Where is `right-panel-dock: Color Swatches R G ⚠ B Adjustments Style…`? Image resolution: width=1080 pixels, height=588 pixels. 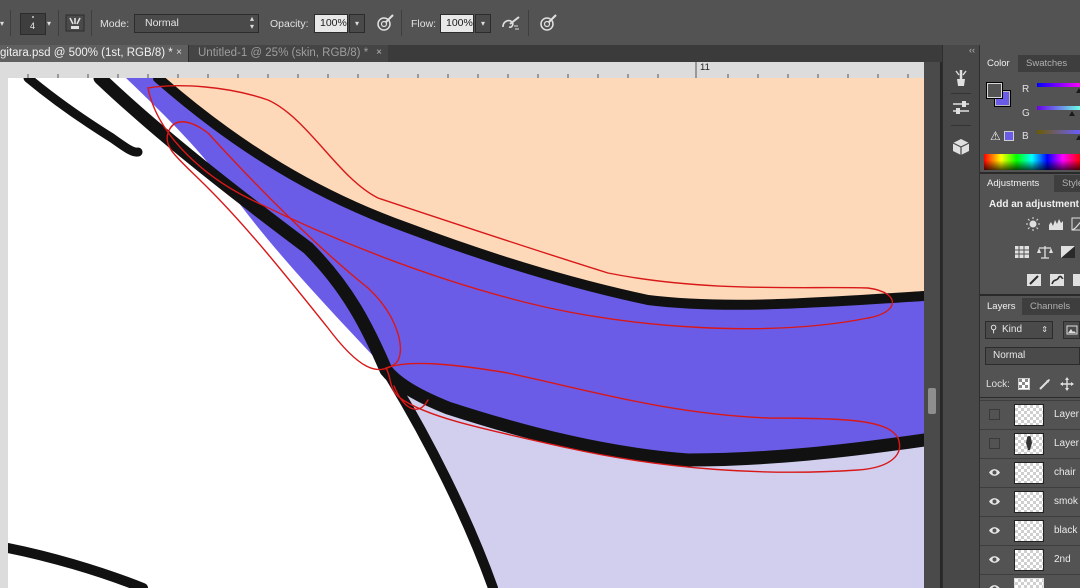 right-panel-dock: Color Swatches R G ⚠ B Adjustments Style… is located at coordinates (1030, 316).